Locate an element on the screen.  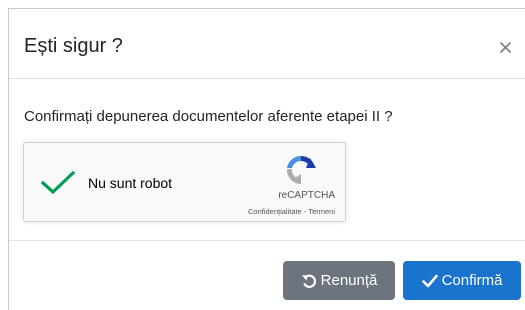
recaptcha-checkbox is located at coordinates (58, 182).